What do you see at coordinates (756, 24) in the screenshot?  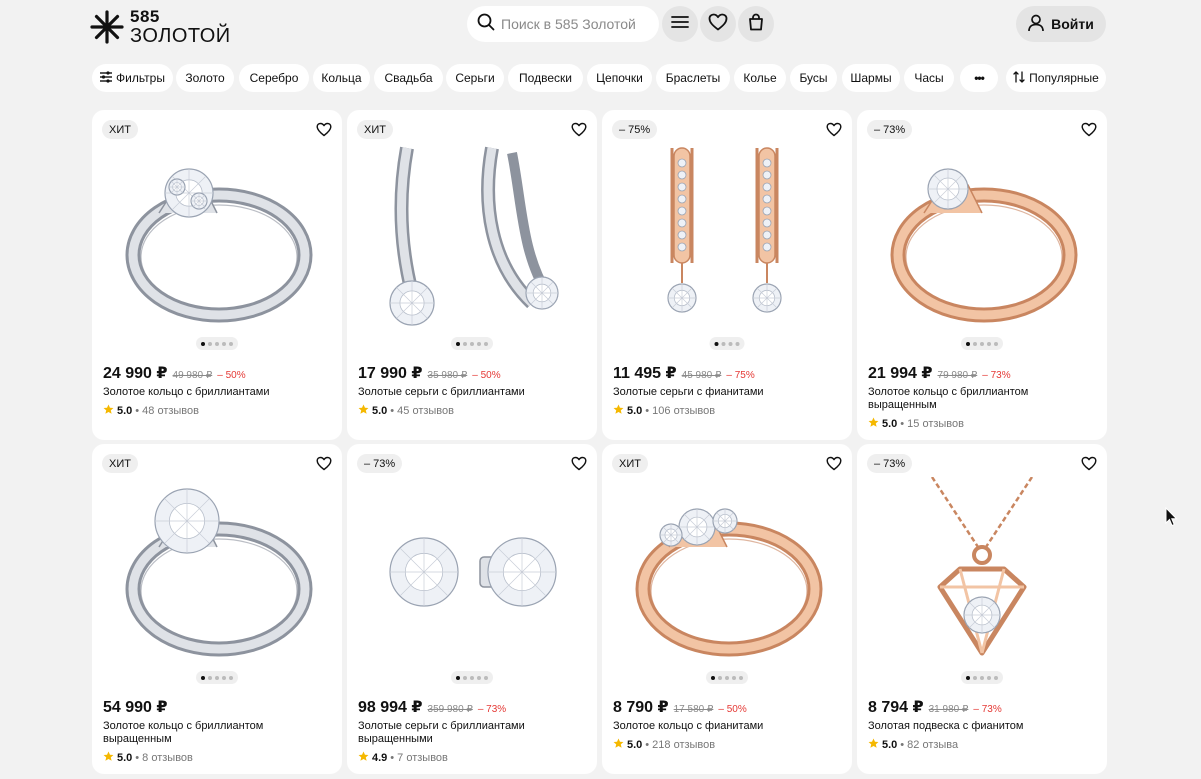 I see `cart-button` at bounding box center [756, 24].